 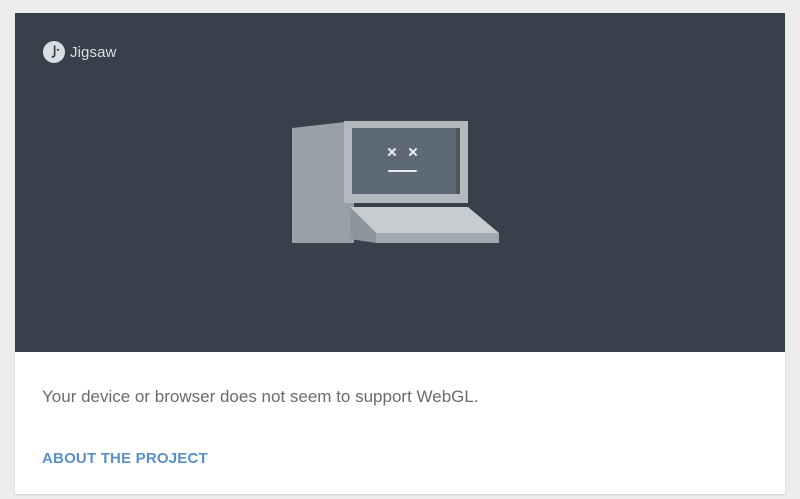 What do you see at coordinates (125, 459) in the screenshot?
I see `about-the-project-link: ABOUT THE PROJECT` at bounding box center [125, 459].